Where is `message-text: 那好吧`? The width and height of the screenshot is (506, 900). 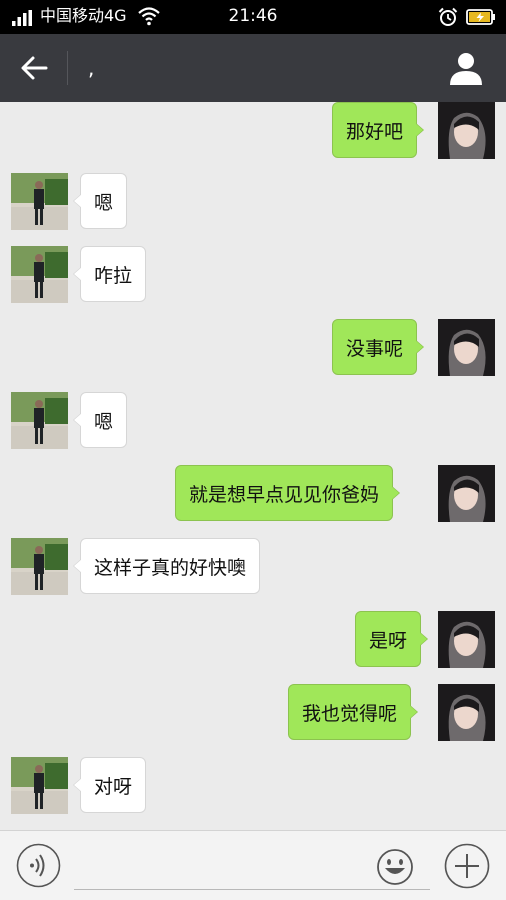
message-text: 那好吧 is located at coordinates (375, 131).